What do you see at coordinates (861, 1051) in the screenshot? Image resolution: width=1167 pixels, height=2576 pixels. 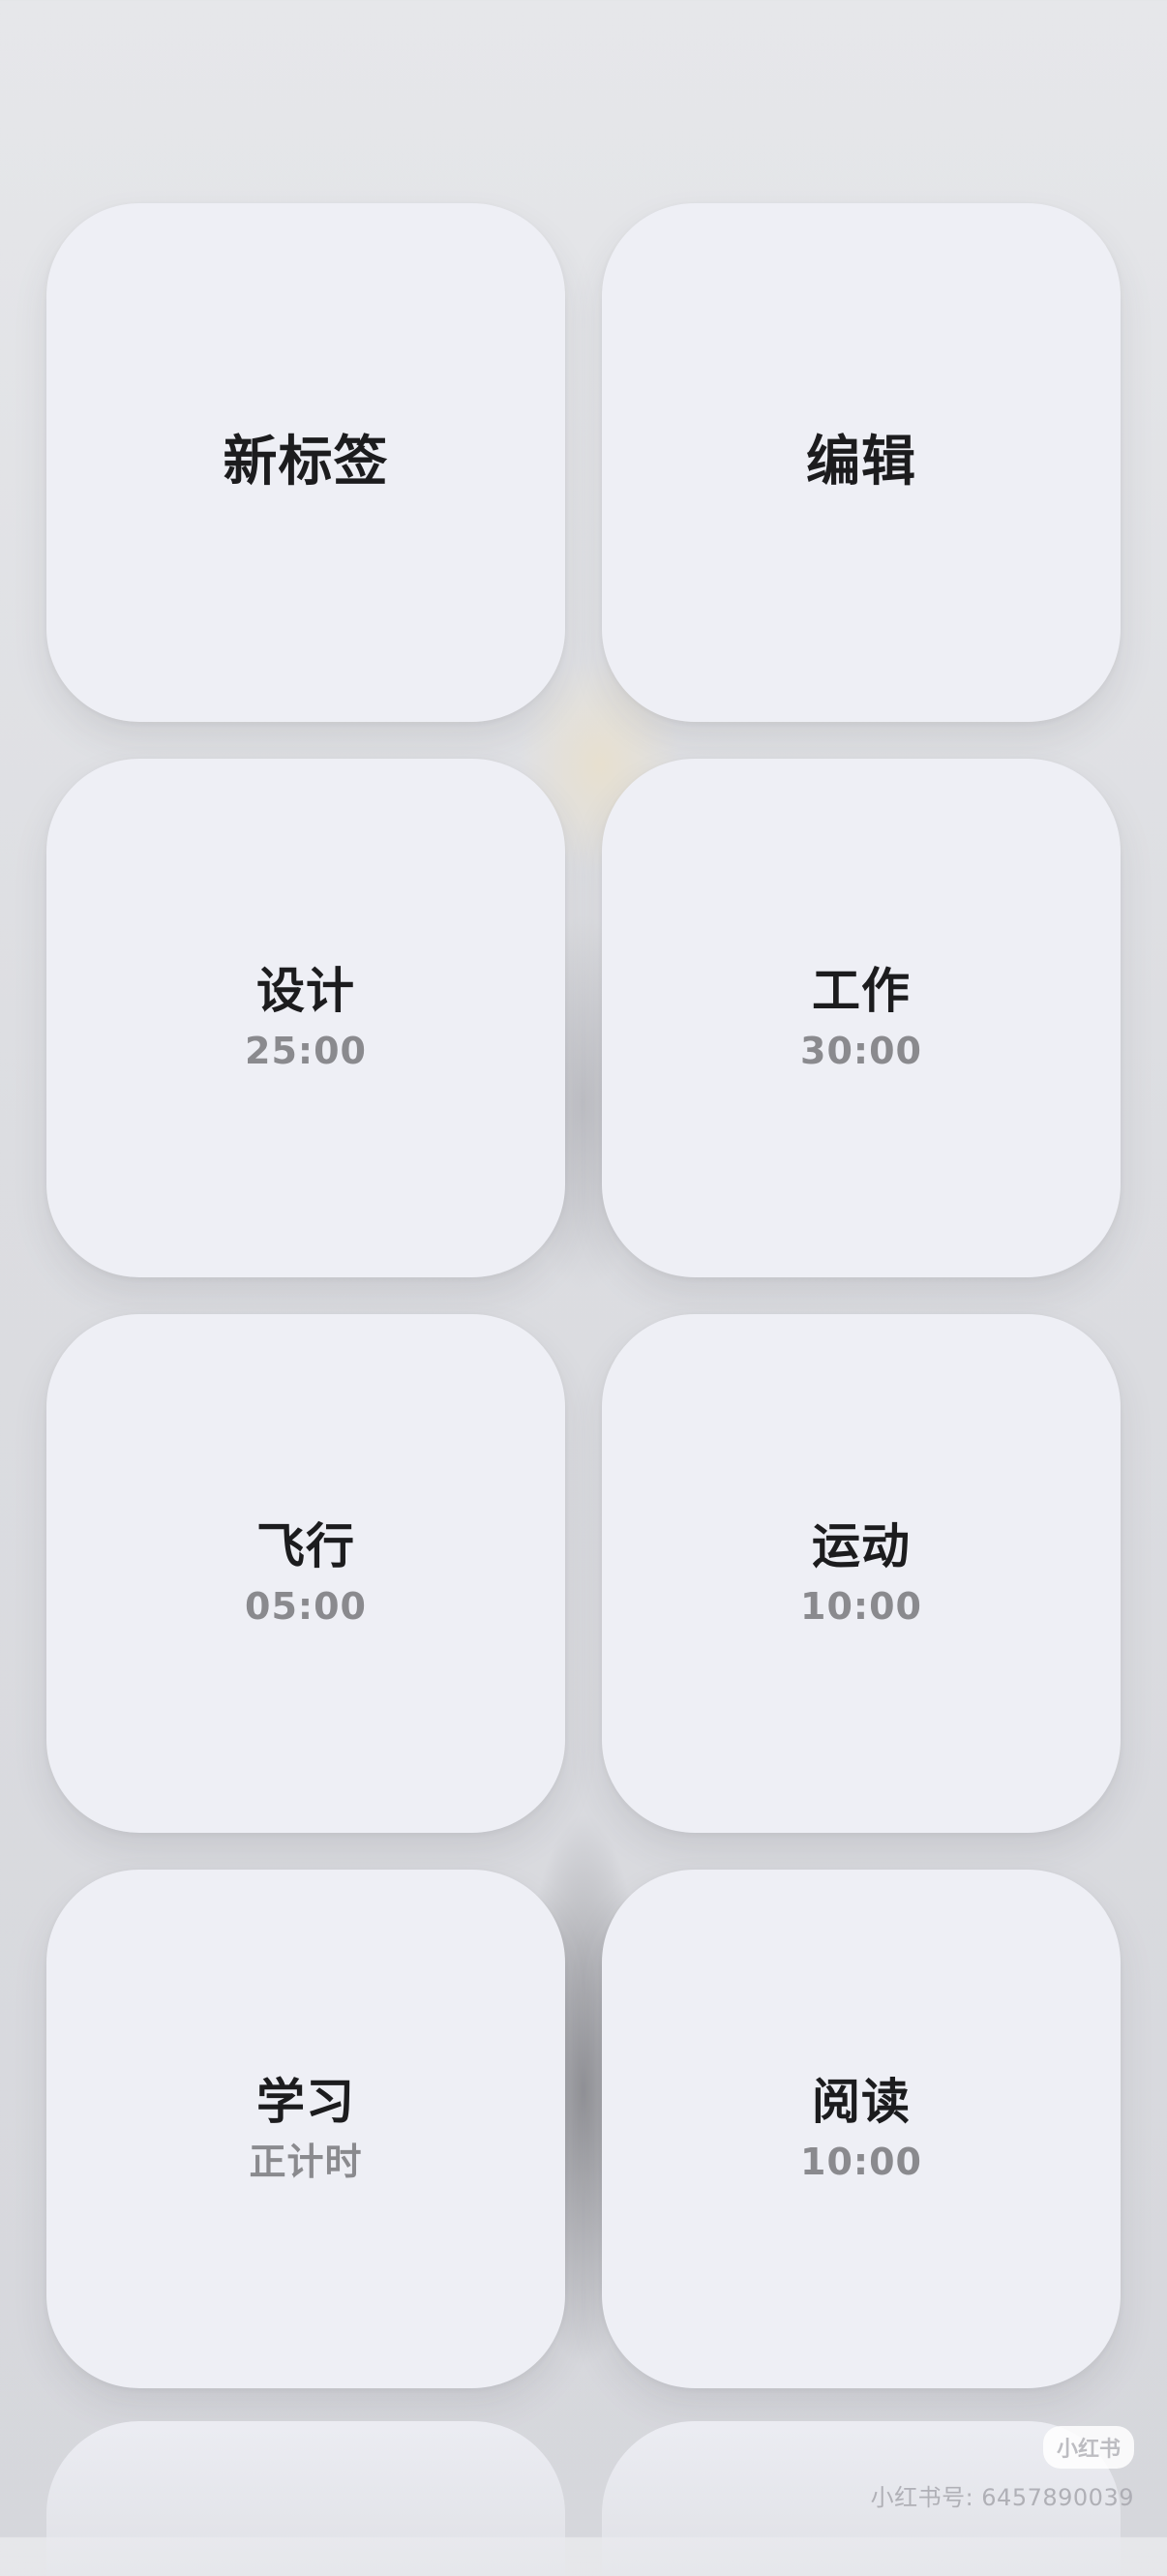 I see `tile-duration: 30:00` at bounding box center [861, 1051].